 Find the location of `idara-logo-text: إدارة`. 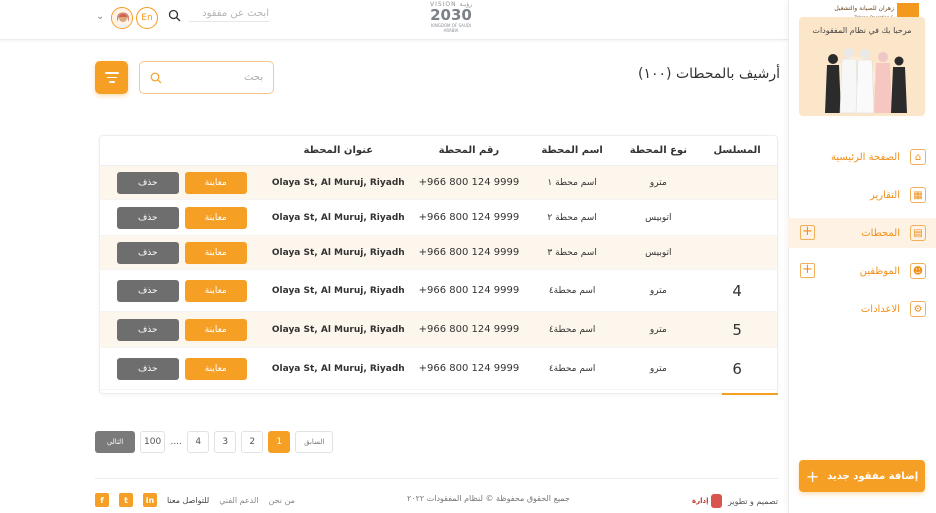

idara-logo-text: إدارة is located at coordinates (700, 501).